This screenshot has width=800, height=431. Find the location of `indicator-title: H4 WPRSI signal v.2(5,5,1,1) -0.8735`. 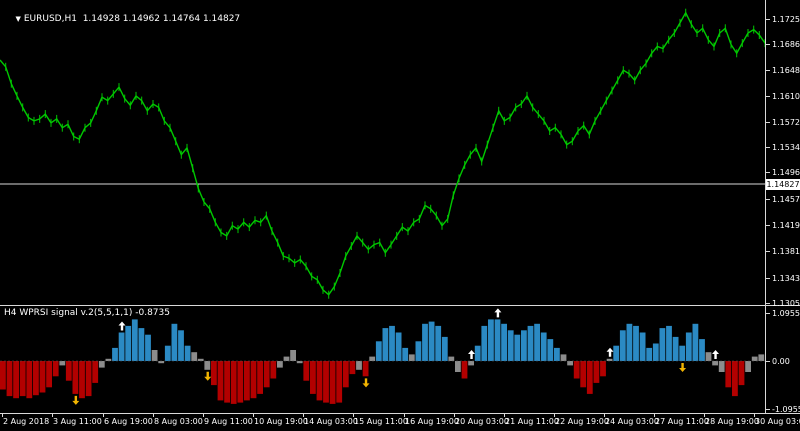

indicator-title: H4 WPRSI signal v.2(5,5,1,1) -0.8735 is located at coordinates (87, 313).